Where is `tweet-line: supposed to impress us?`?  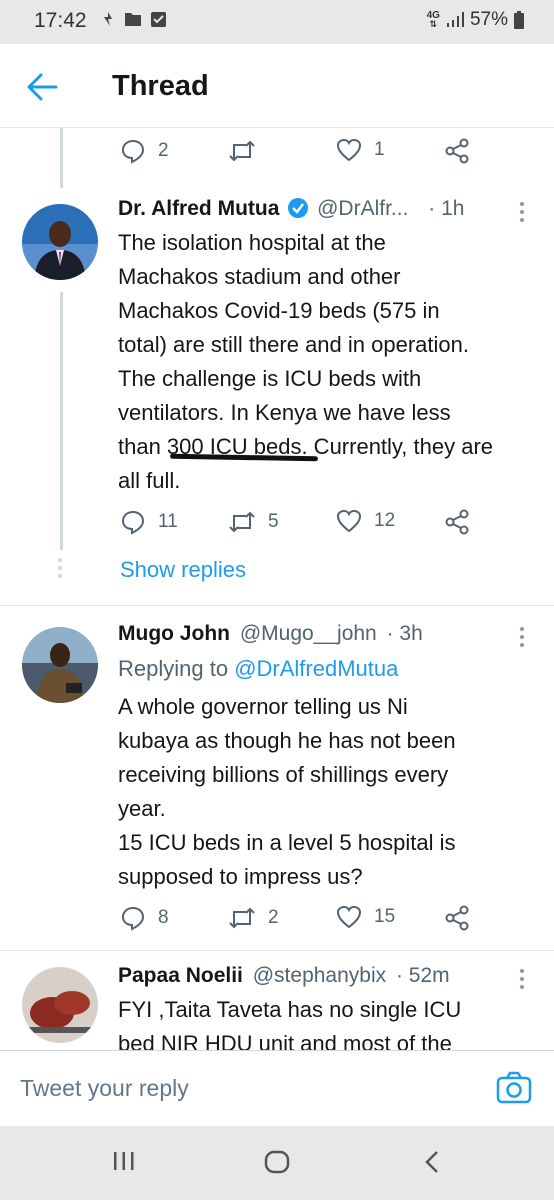
tweet-line: supposed to impress us? is located at coordinates (240, 876).